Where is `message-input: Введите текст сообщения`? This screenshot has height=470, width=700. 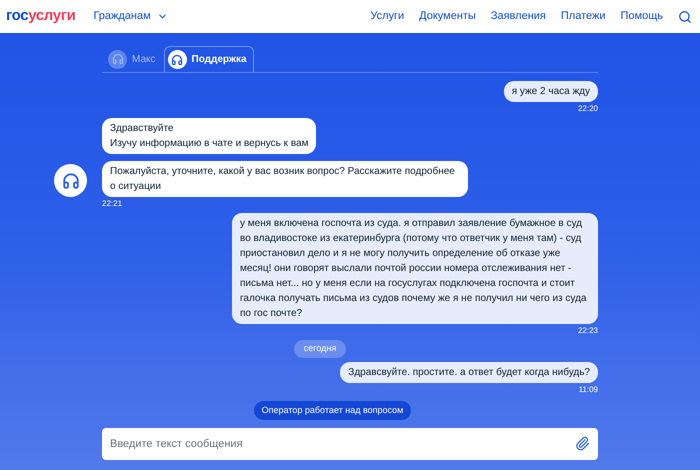
message-input: Введите текст сообщения is located at coordinates (350, 444).